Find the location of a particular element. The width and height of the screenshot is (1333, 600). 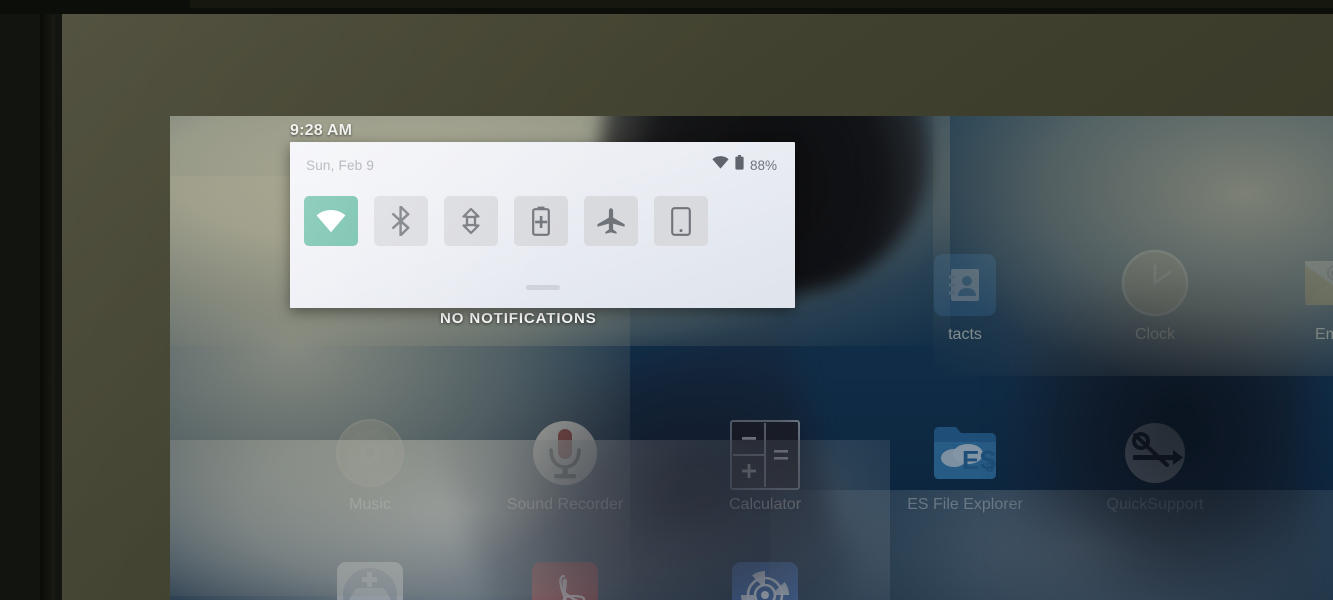

photo-top-edge-inner is located at coordinates (761, 4).